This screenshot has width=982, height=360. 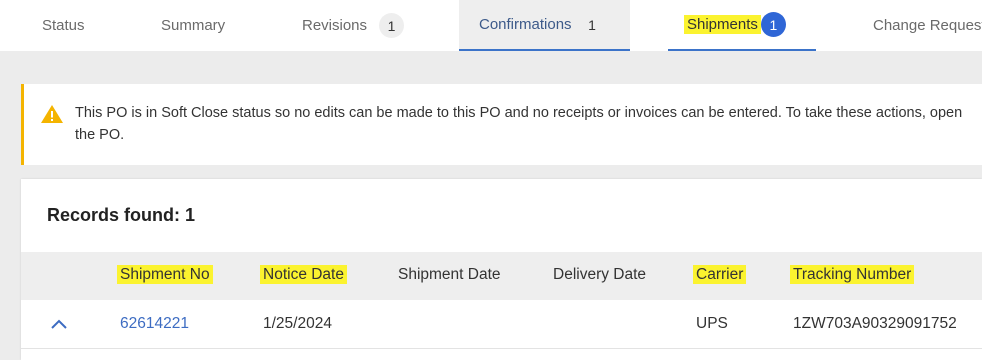 I want to click on tab-confirmations: Confirmations 1, so click(x=544, y=25).